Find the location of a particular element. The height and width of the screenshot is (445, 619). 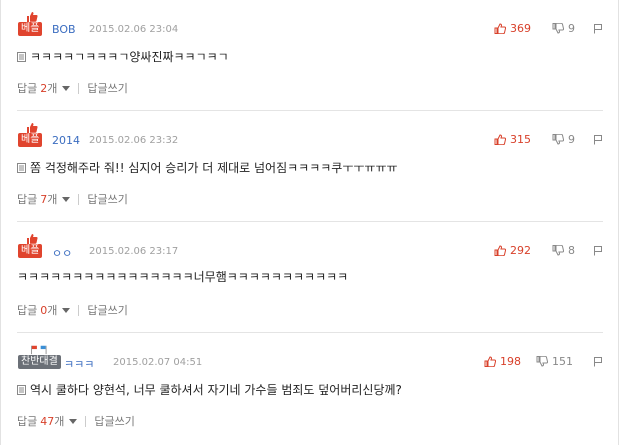

like-count: 292 is located at coordinates (520, 250).